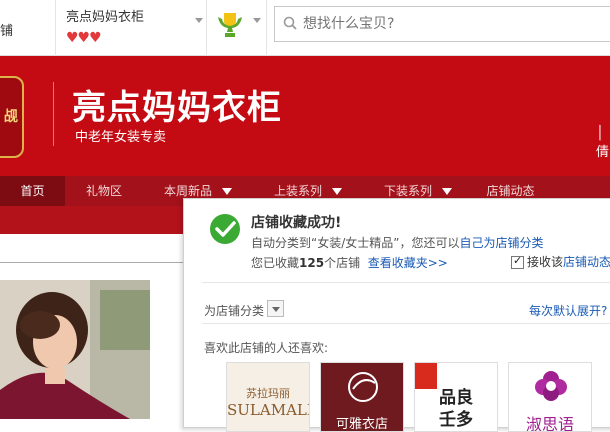 The height and width of the screenshot is (432, 610). Describe the element at coordinates (75, 349) in the screenshot. I see `product-model-image` at that location.